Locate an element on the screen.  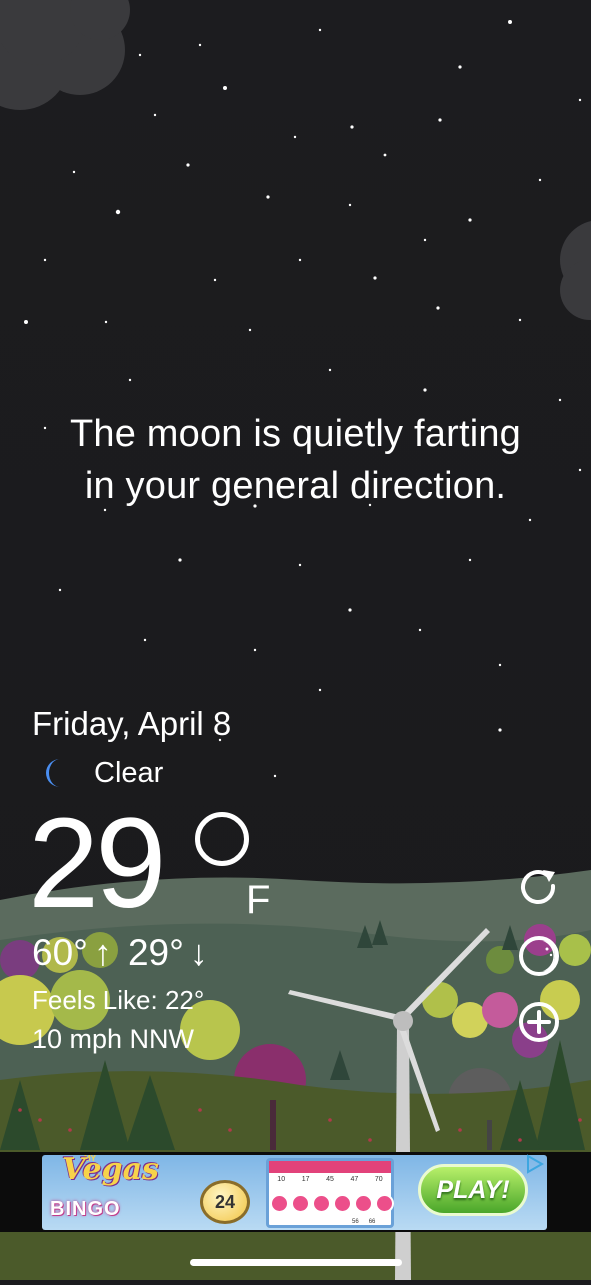
home-indicator is located at coordinates (296, 1262).